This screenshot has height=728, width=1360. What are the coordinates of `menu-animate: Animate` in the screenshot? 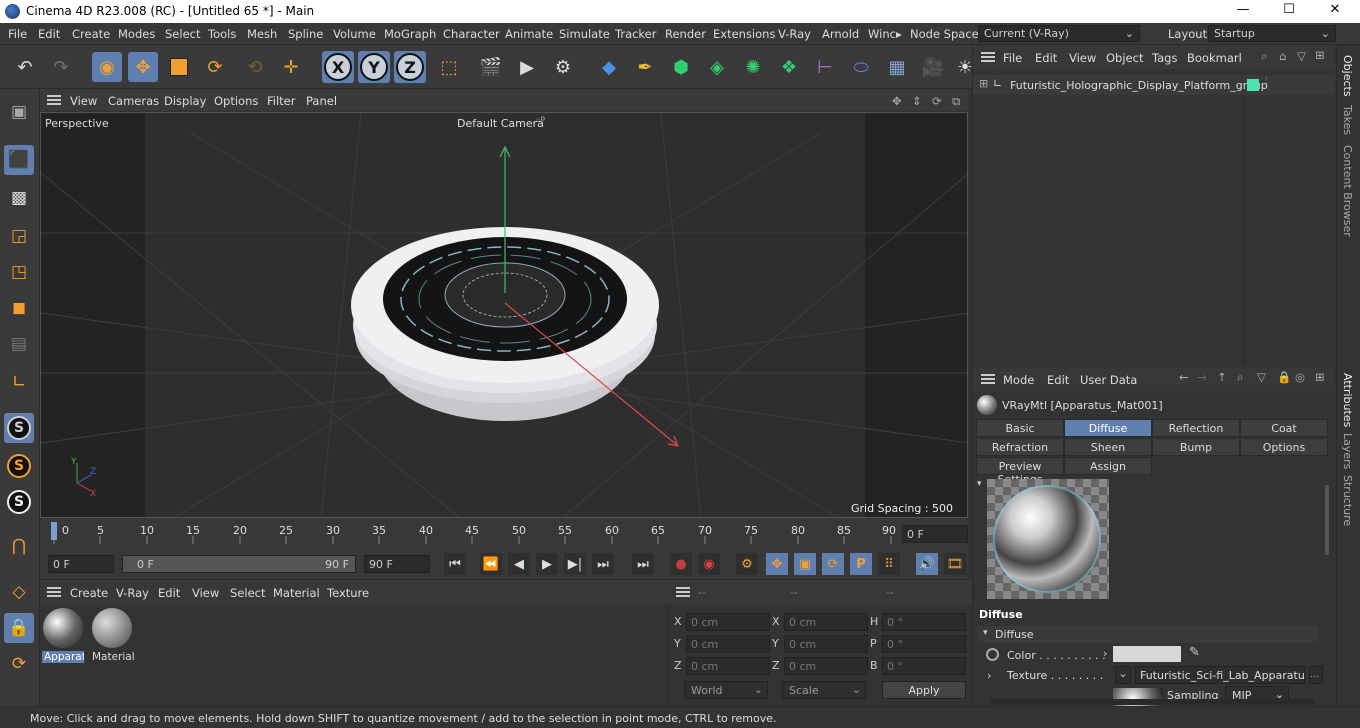 It's located at (529, 34).